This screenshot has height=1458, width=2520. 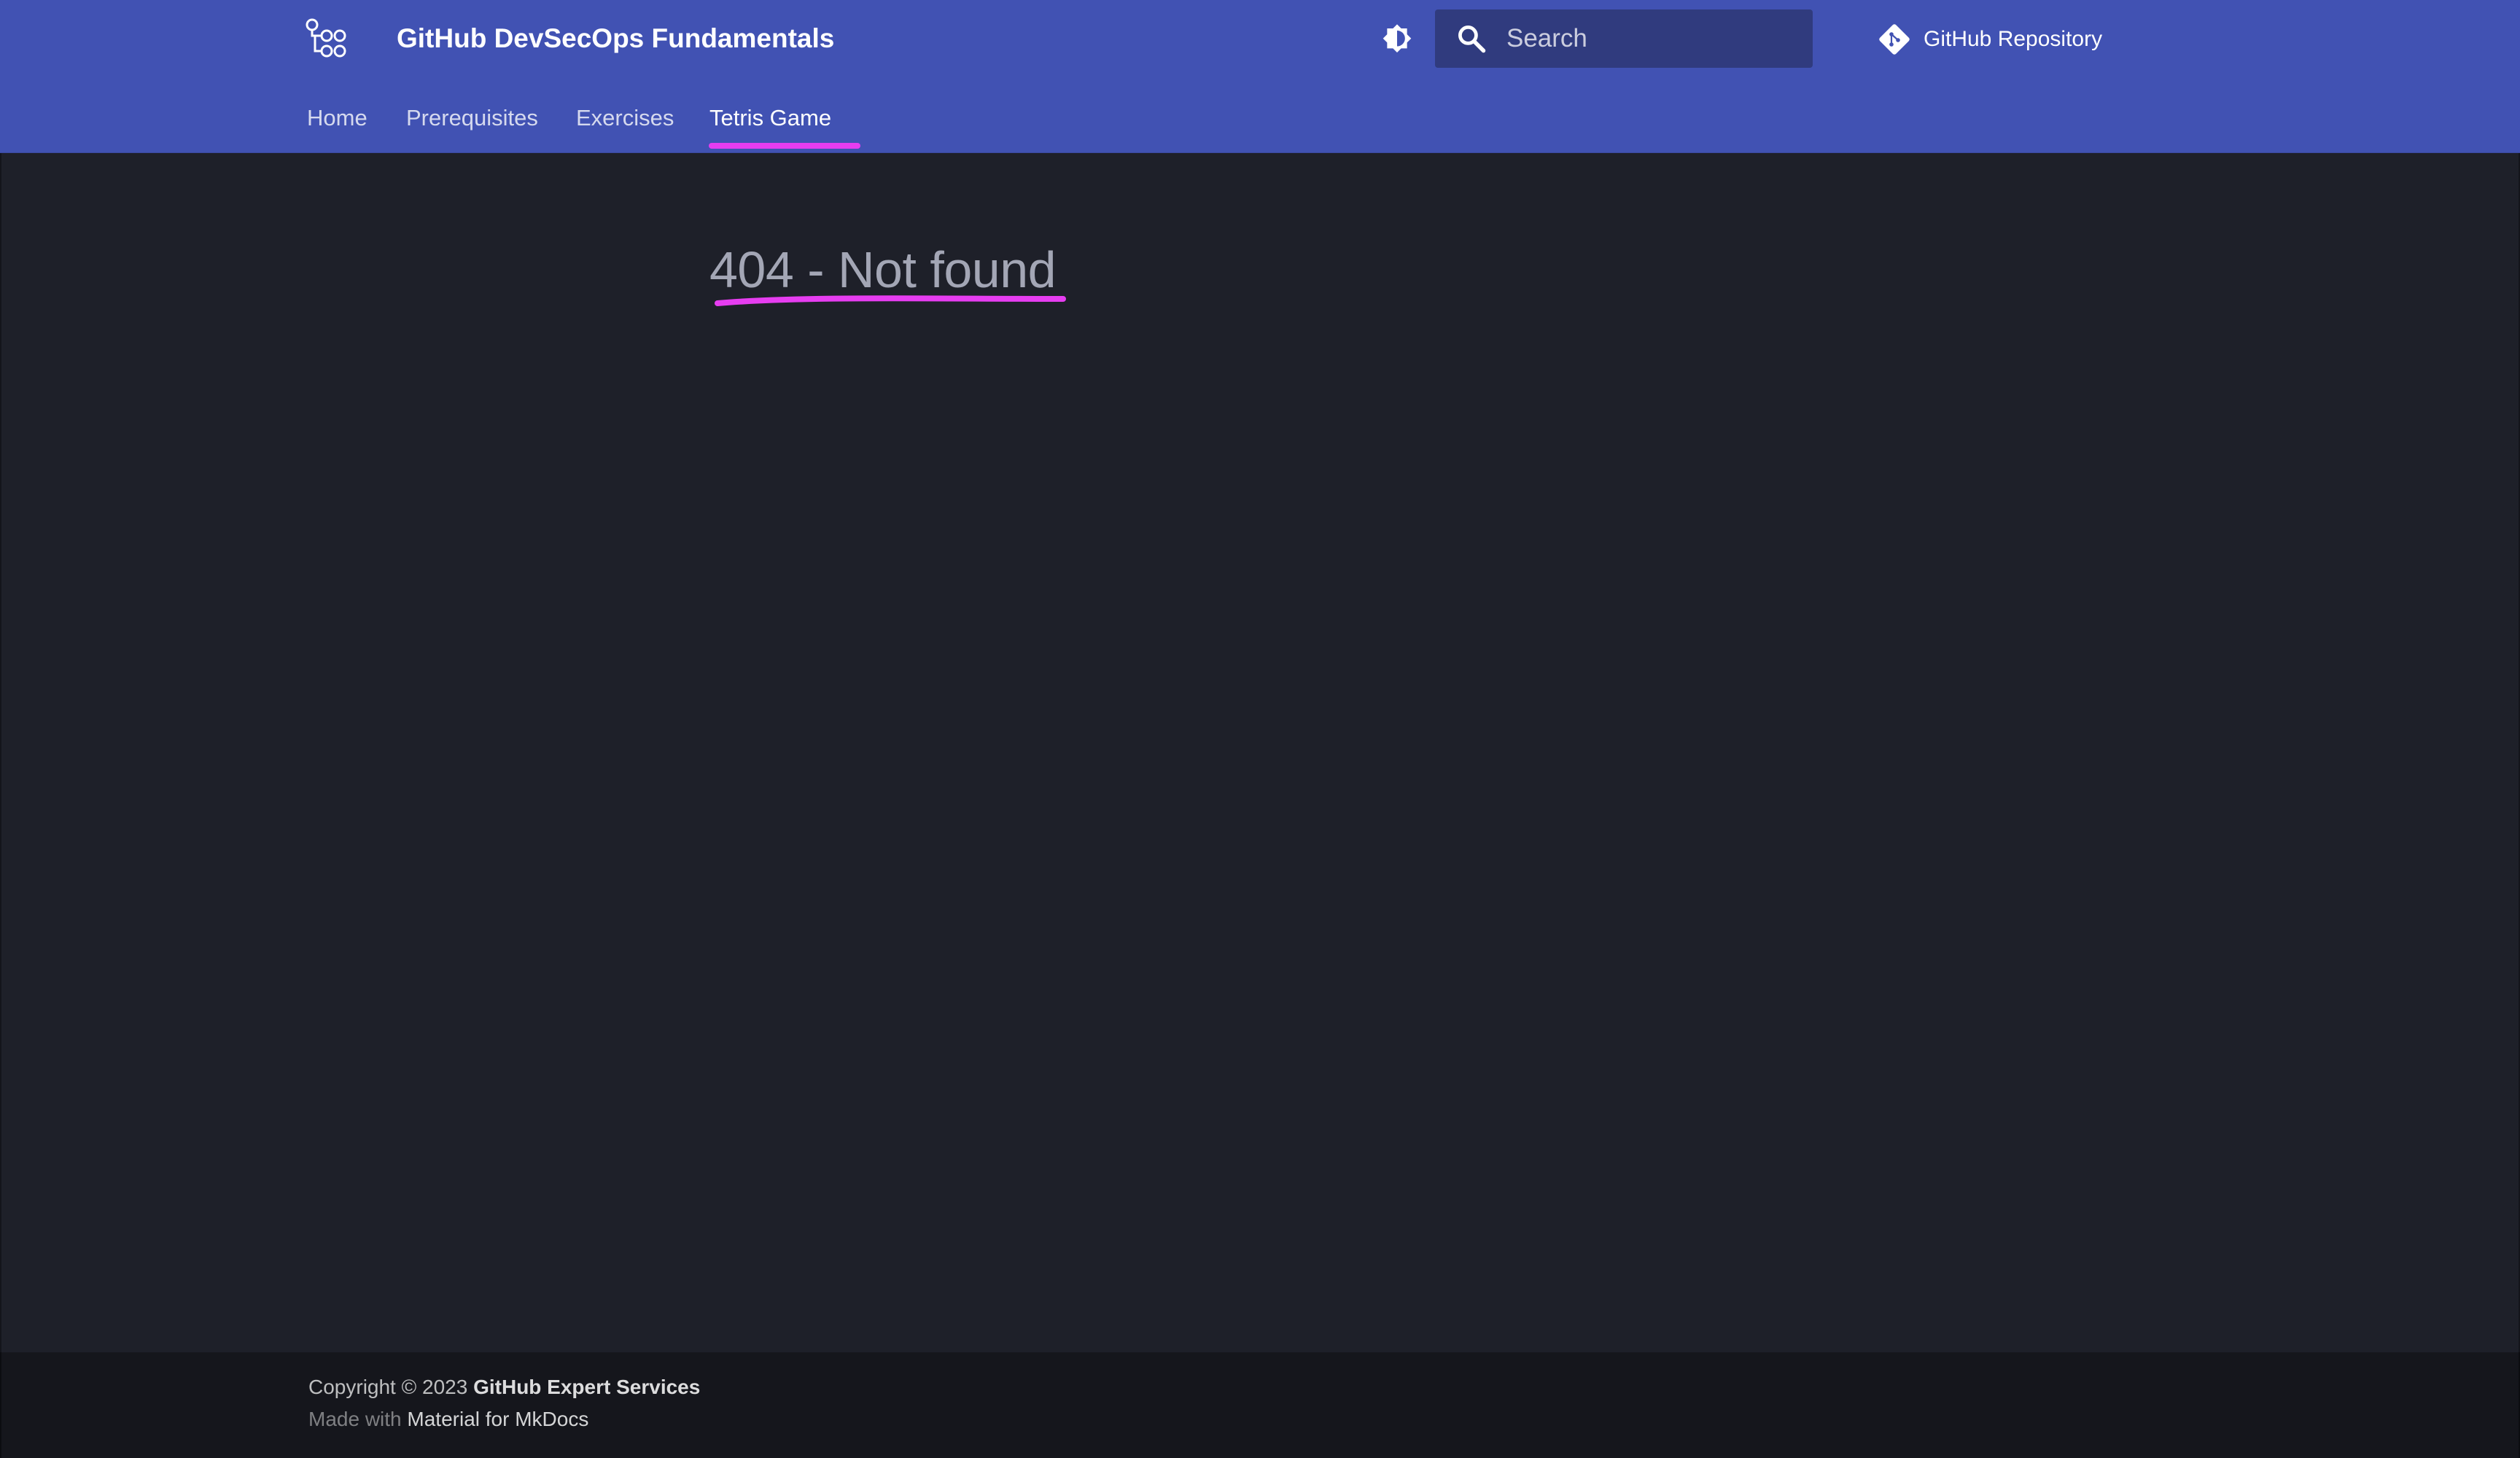 I want to click on copyright-owner: GitHub Expert Services, so click(x=587, y=1387).